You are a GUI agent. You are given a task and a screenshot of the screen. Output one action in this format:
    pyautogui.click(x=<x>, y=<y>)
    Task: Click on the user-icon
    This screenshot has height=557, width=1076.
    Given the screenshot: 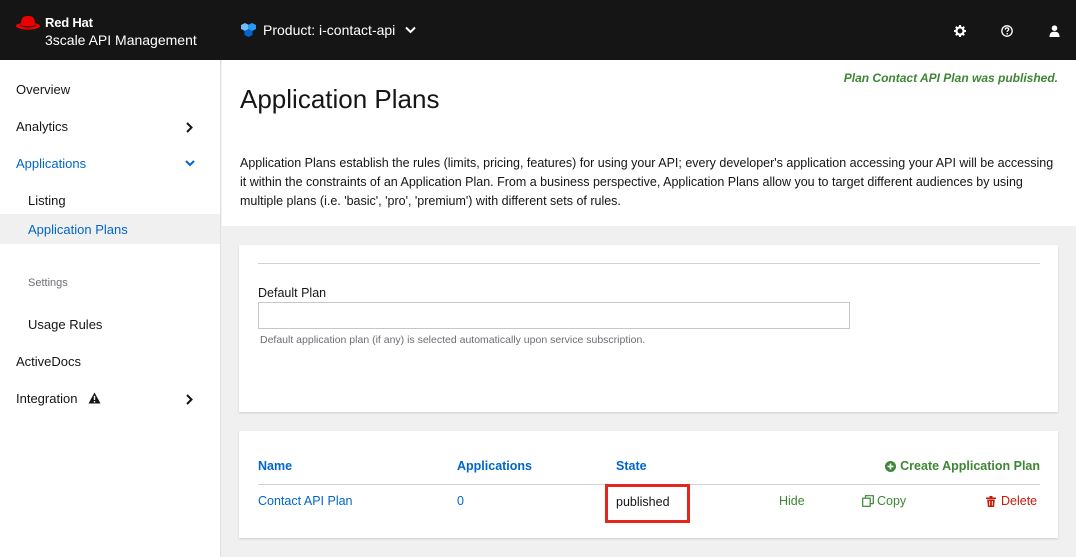 What is the action you would take?
    pyautogui.click(x=1054, y=31)
    